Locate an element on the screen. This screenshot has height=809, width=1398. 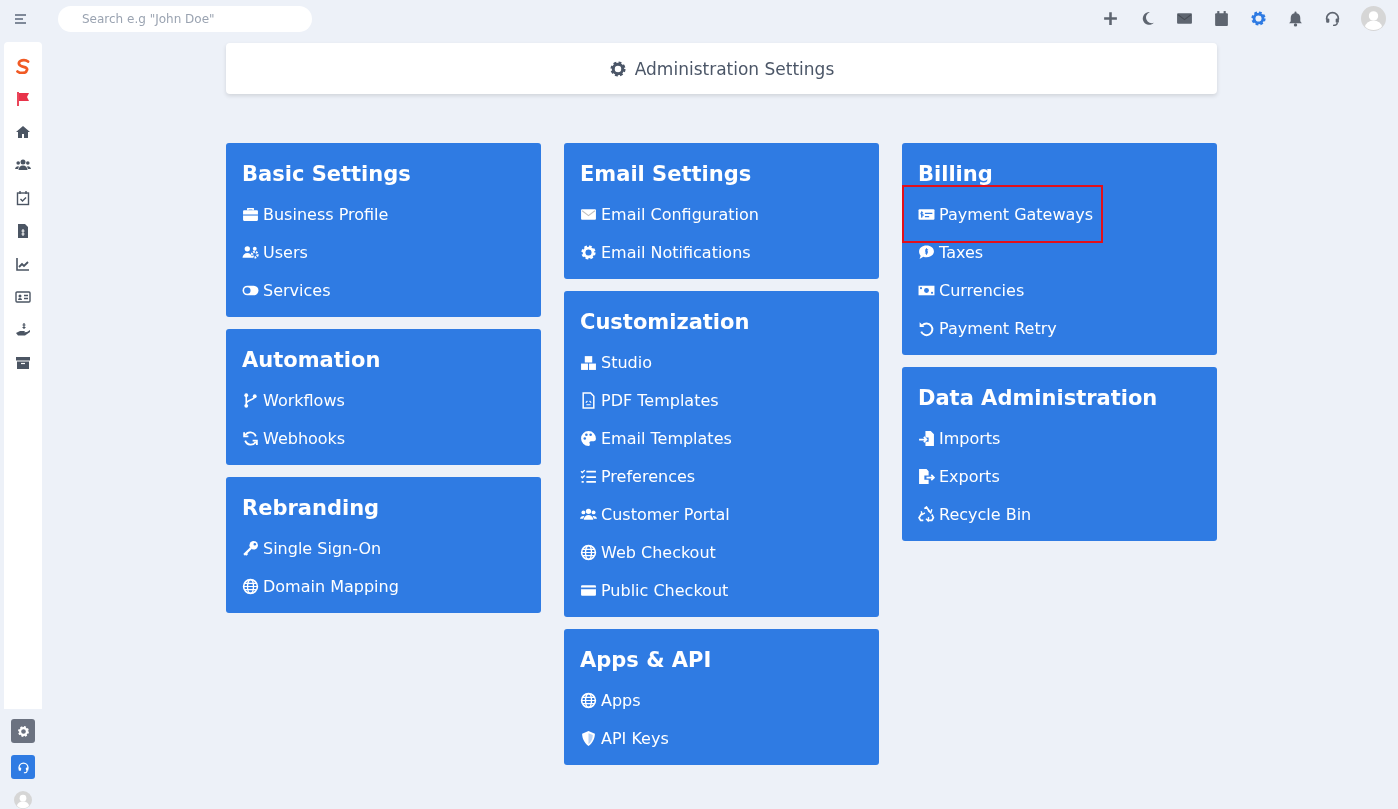
file-icon is located at coordinates (588, 400).